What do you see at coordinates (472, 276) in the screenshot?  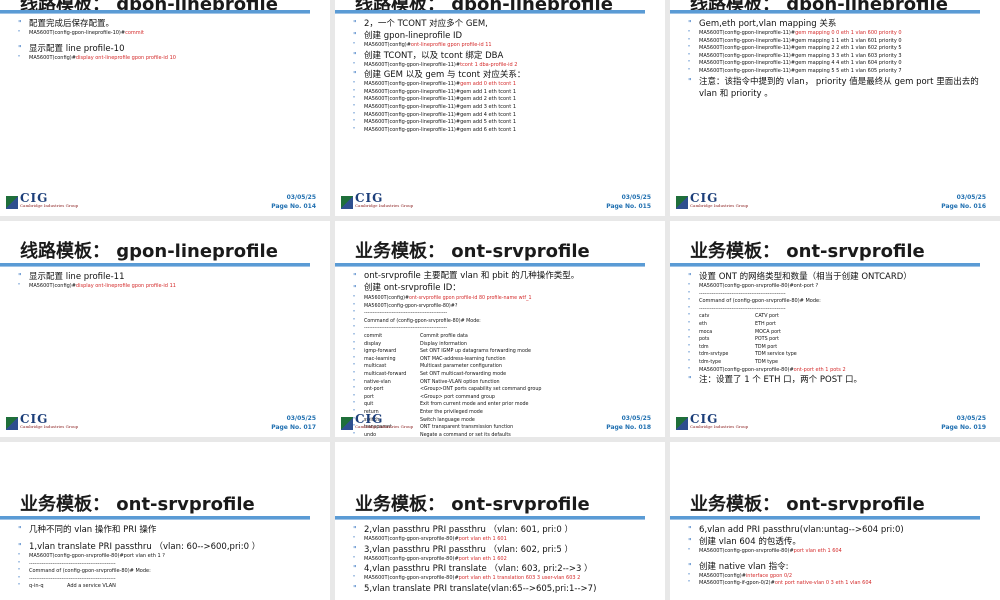 I see `text-line: ont-srvprofile 主要配置 vlan 和 pbit 的几种操作类型。` at bounding box center [472, 276].